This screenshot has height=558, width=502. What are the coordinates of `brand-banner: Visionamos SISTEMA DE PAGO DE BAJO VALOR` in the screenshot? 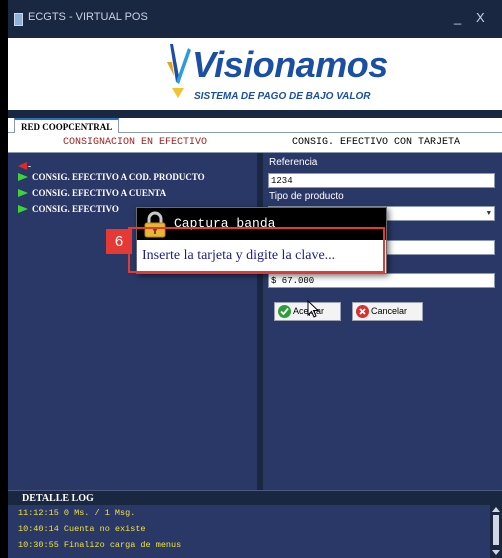 It's located at (255, 74).